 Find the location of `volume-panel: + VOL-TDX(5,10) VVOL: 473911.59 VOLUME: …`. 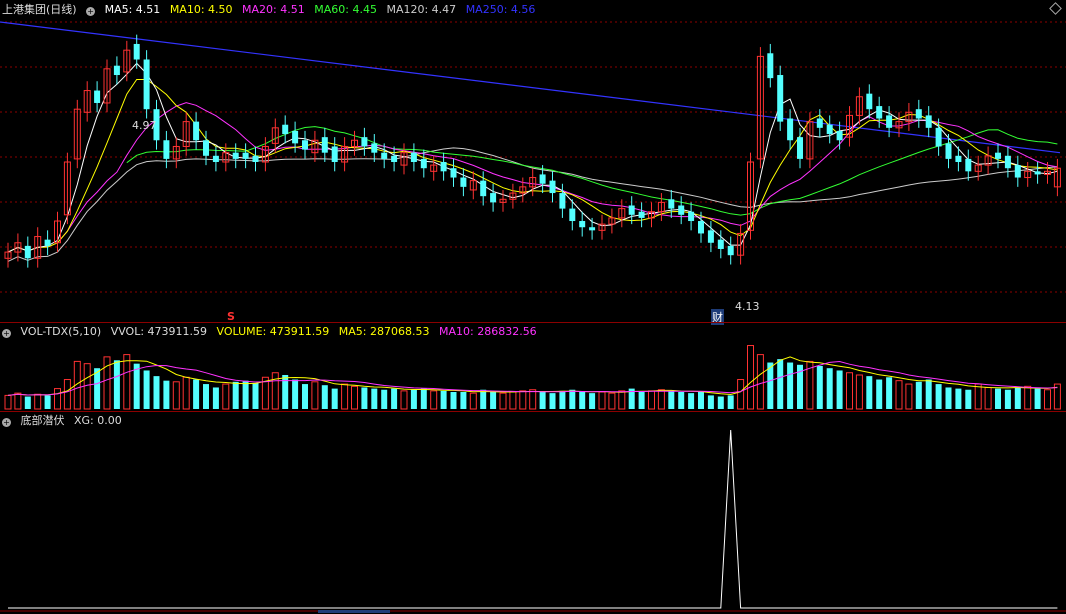

volume-panel: + VOL-TDX(5,10) VVOL: 473911.59 VOLUME: … is located at coordinates (533, 367).